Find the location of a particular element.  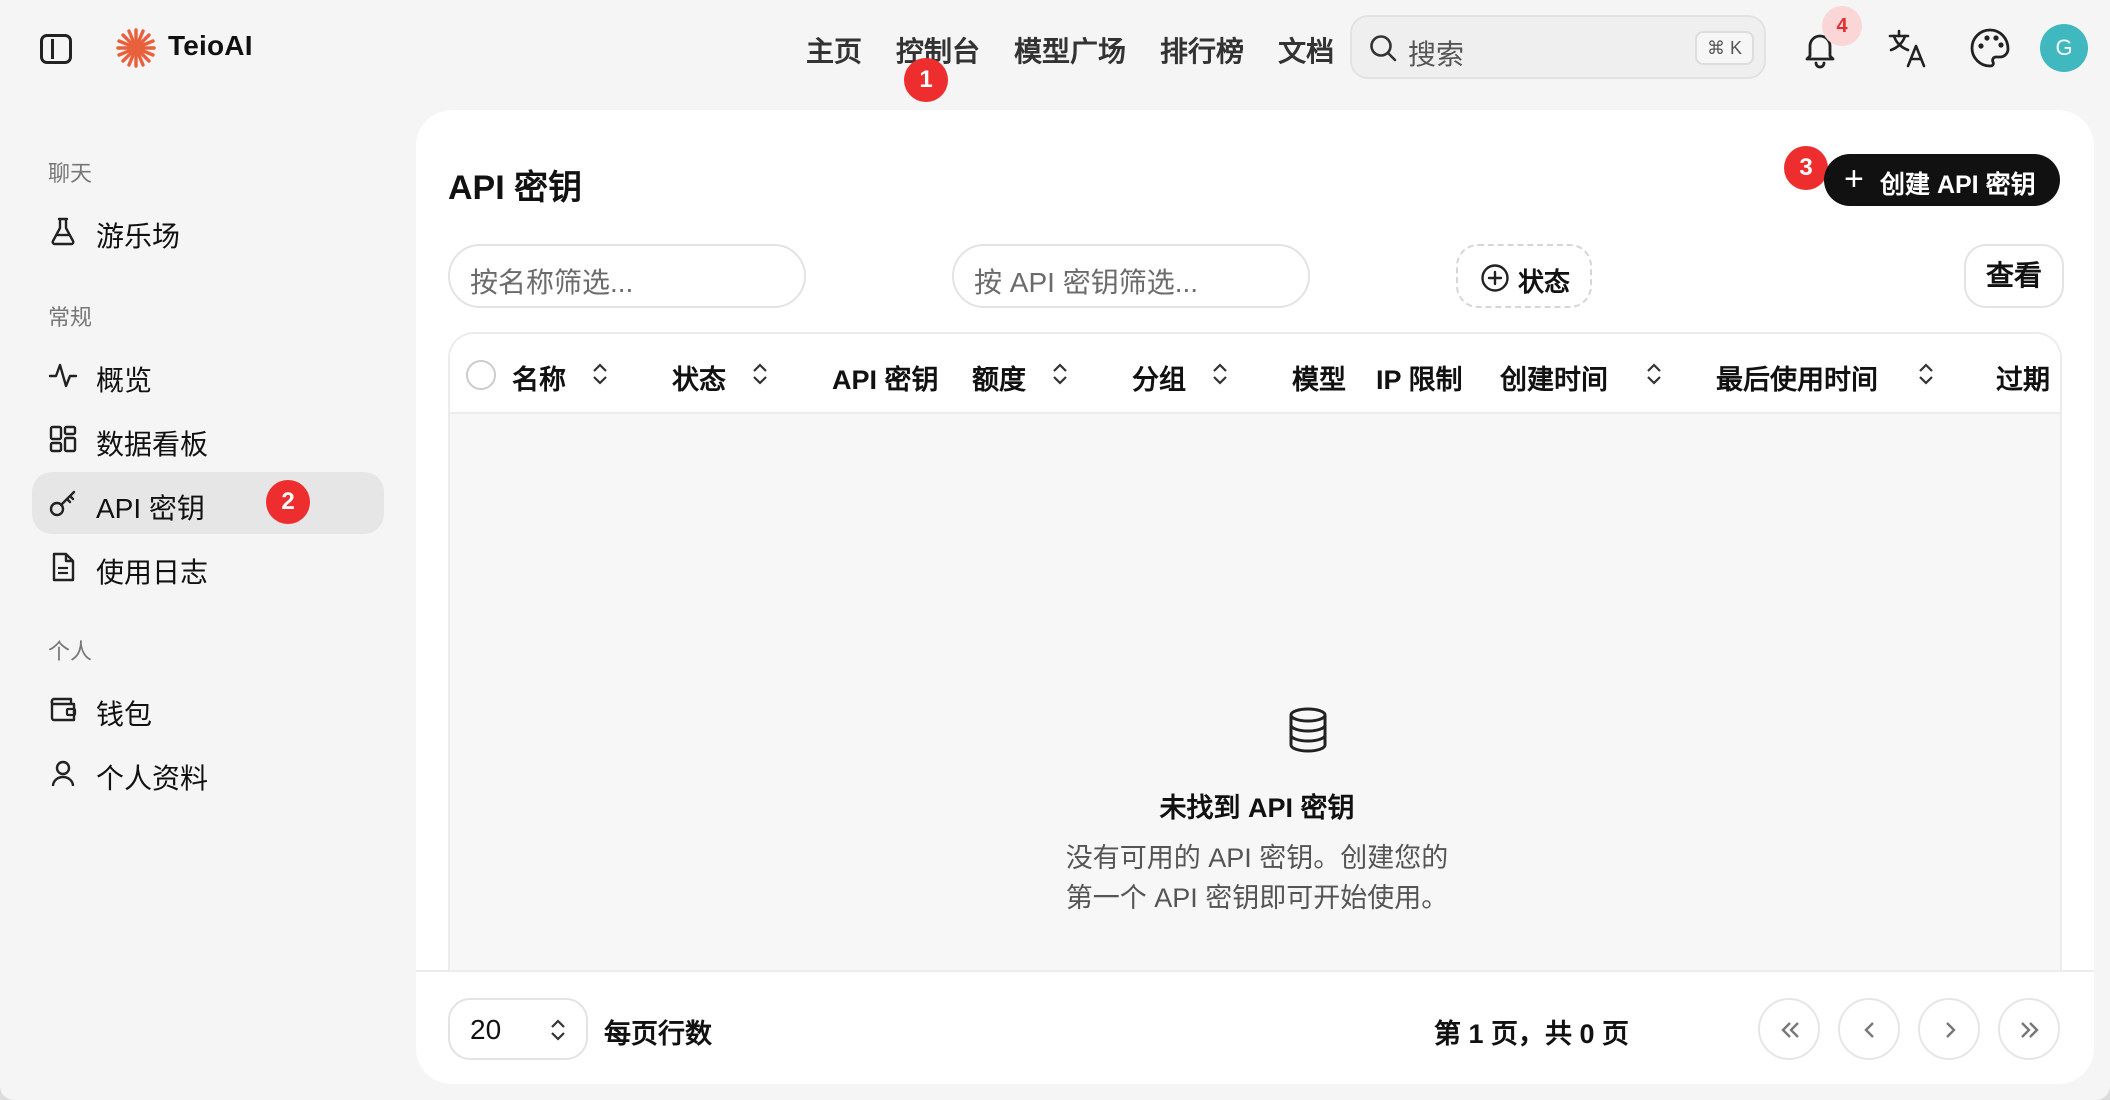

sidebar-item-label: API 密钥 is located at coordinates (150, 508).